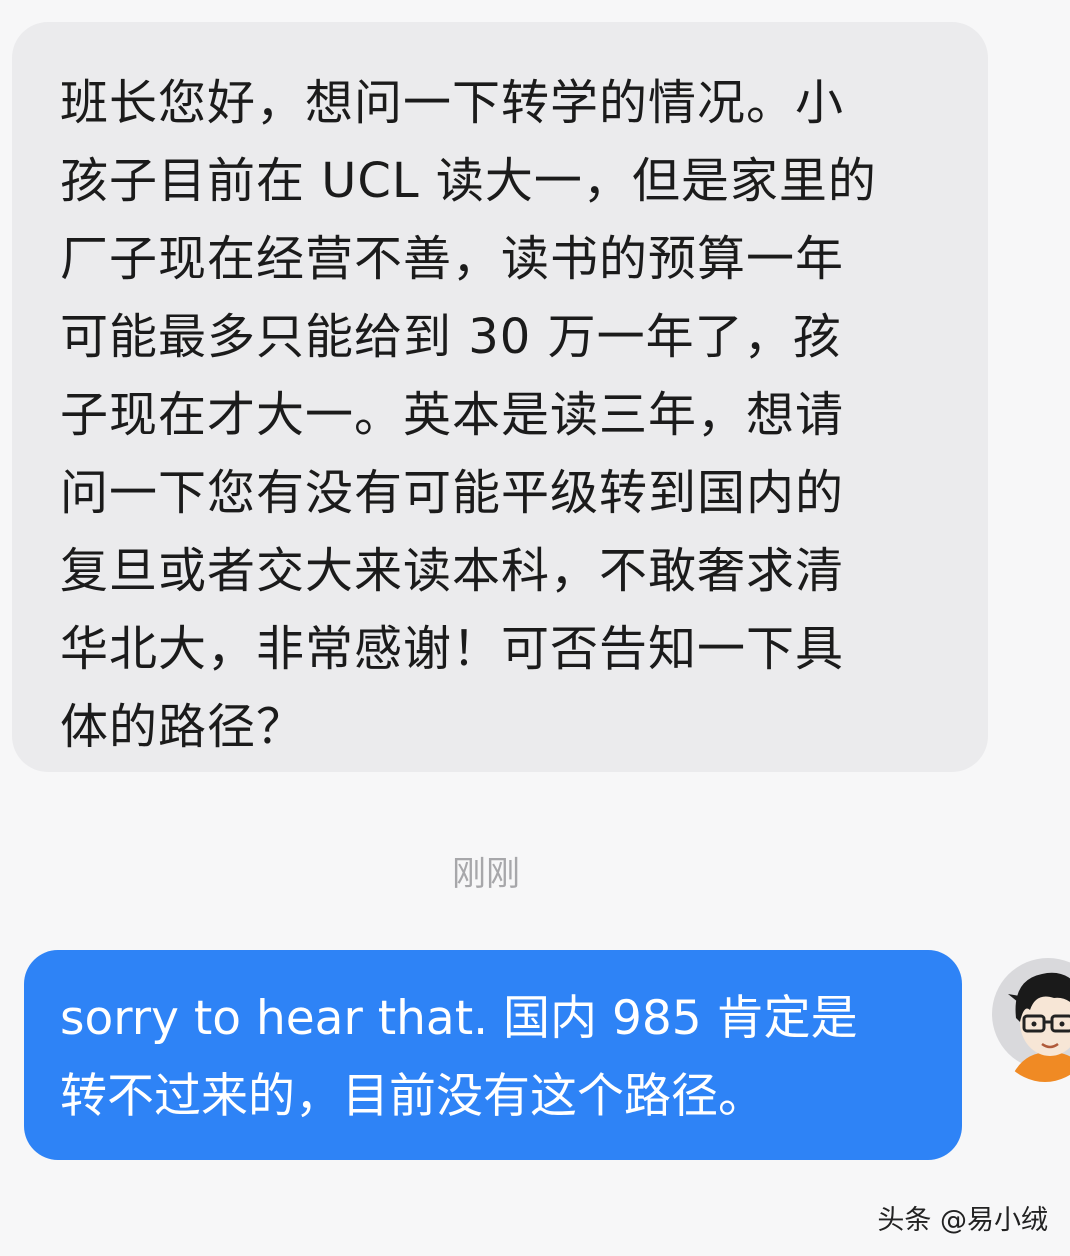 Image resolution: width=1070 pixels, height=1256 pixels. Describe the element at coordinates (962, 1220) in the screenshot. I see `watermark: 头条 @易小绒` at that location.